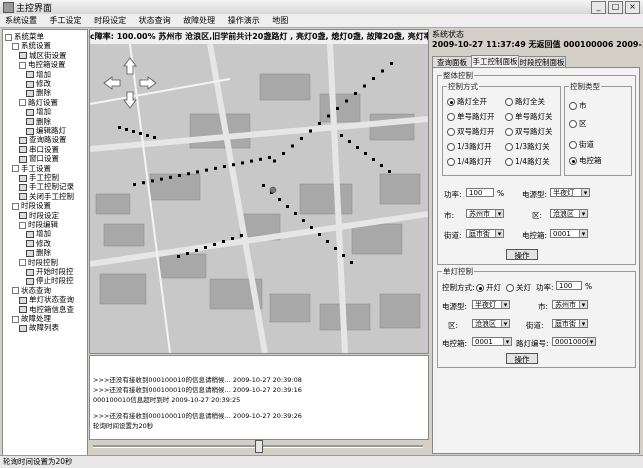 This screenshot has width=643, height=468. I want to click on menu-map: 地图, so click(280, 20).